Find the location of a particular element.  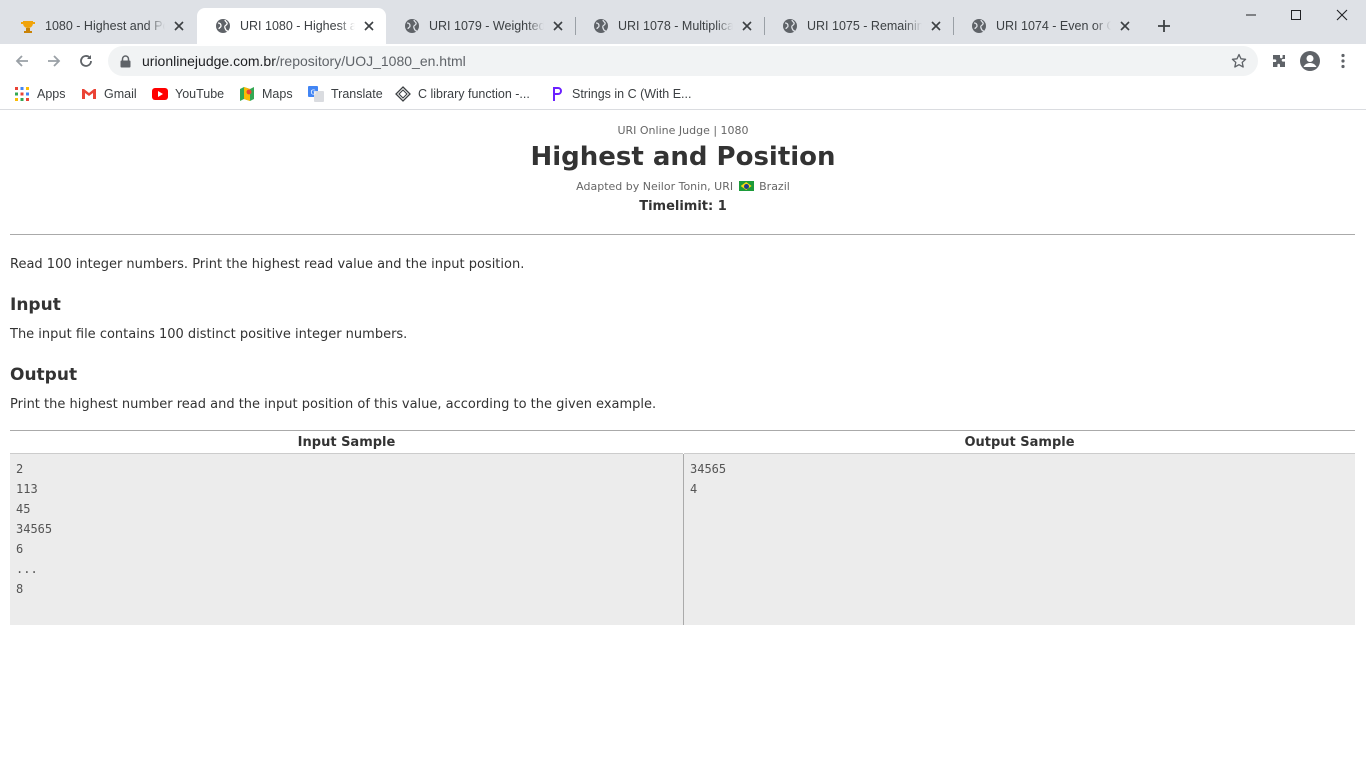

adapted-by: Adapted by Neilor Tonin, URI Brazil is located at coordinates (683, 186).